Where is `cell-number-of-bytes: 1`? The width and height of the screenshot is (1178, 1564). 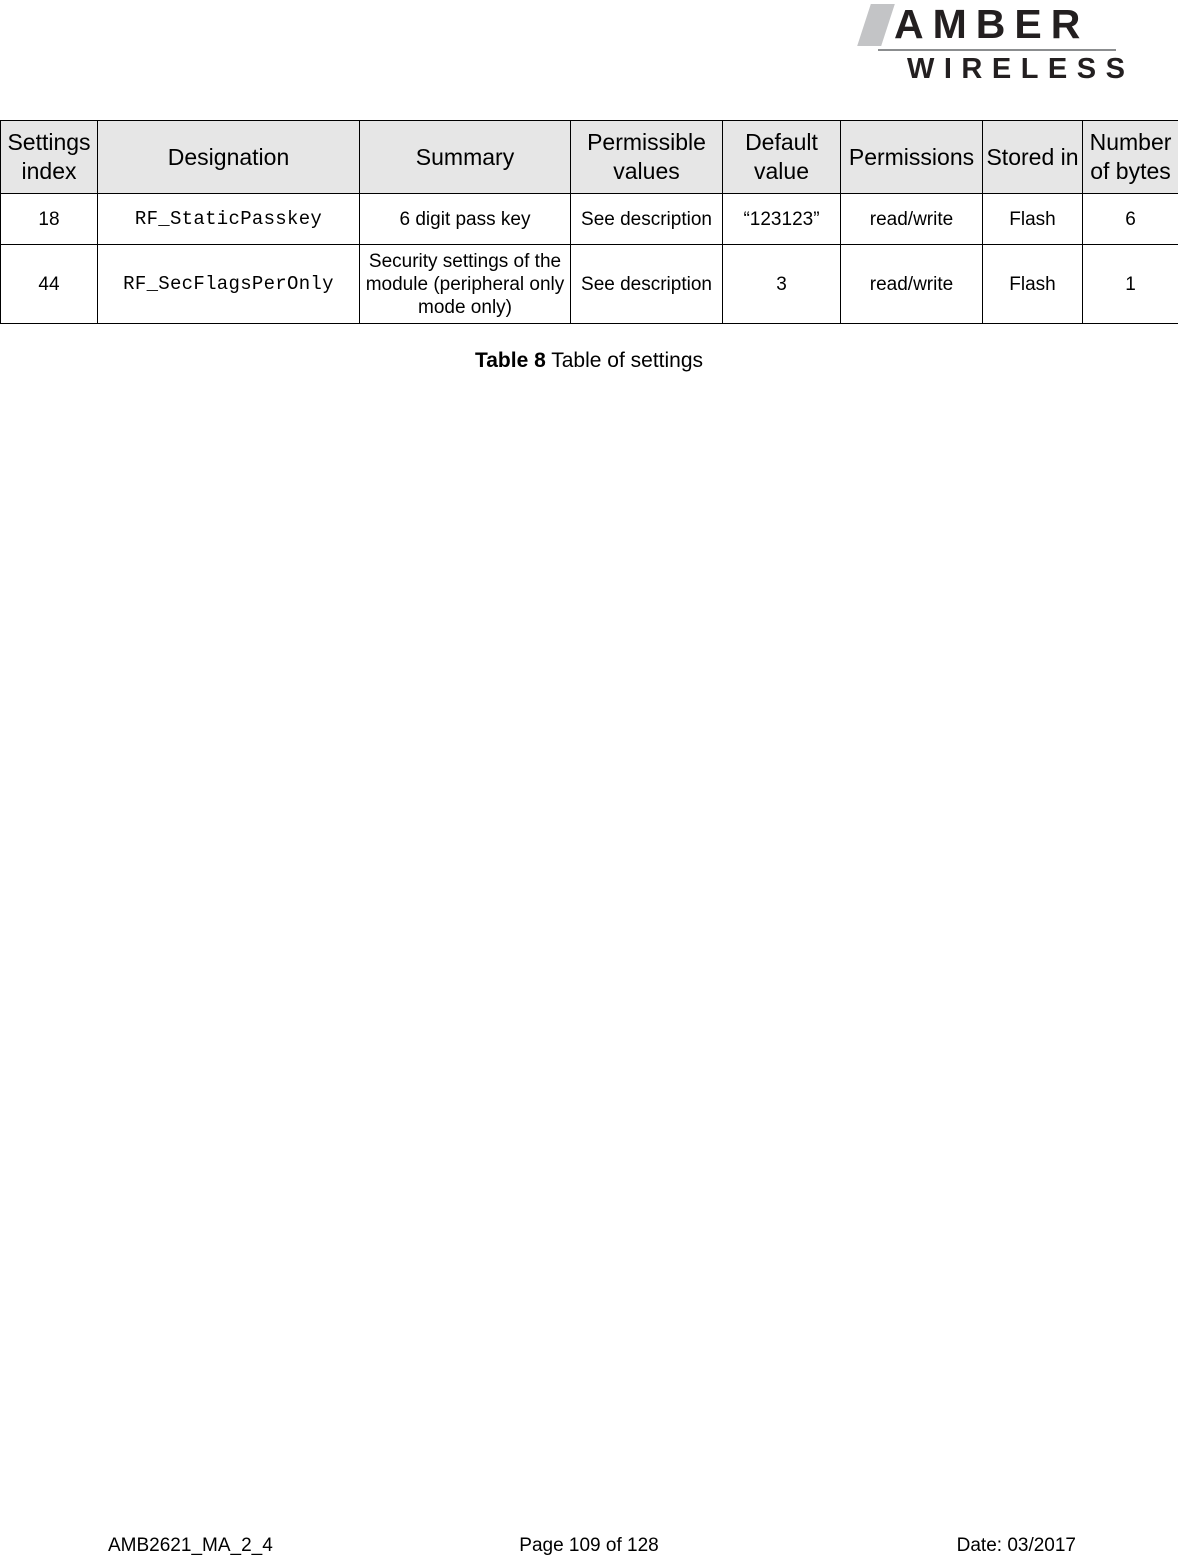
cell-number-of-bytes: 1 is located at coordinates (1130, 284).